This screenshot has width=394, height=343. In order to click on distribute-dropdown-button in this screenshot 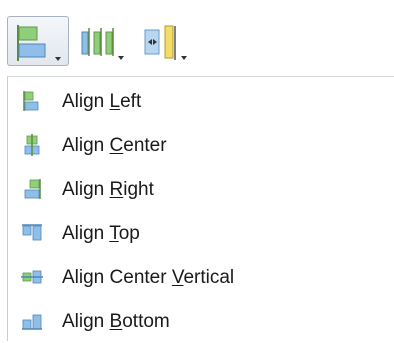, I will do `click(105, 41)`.